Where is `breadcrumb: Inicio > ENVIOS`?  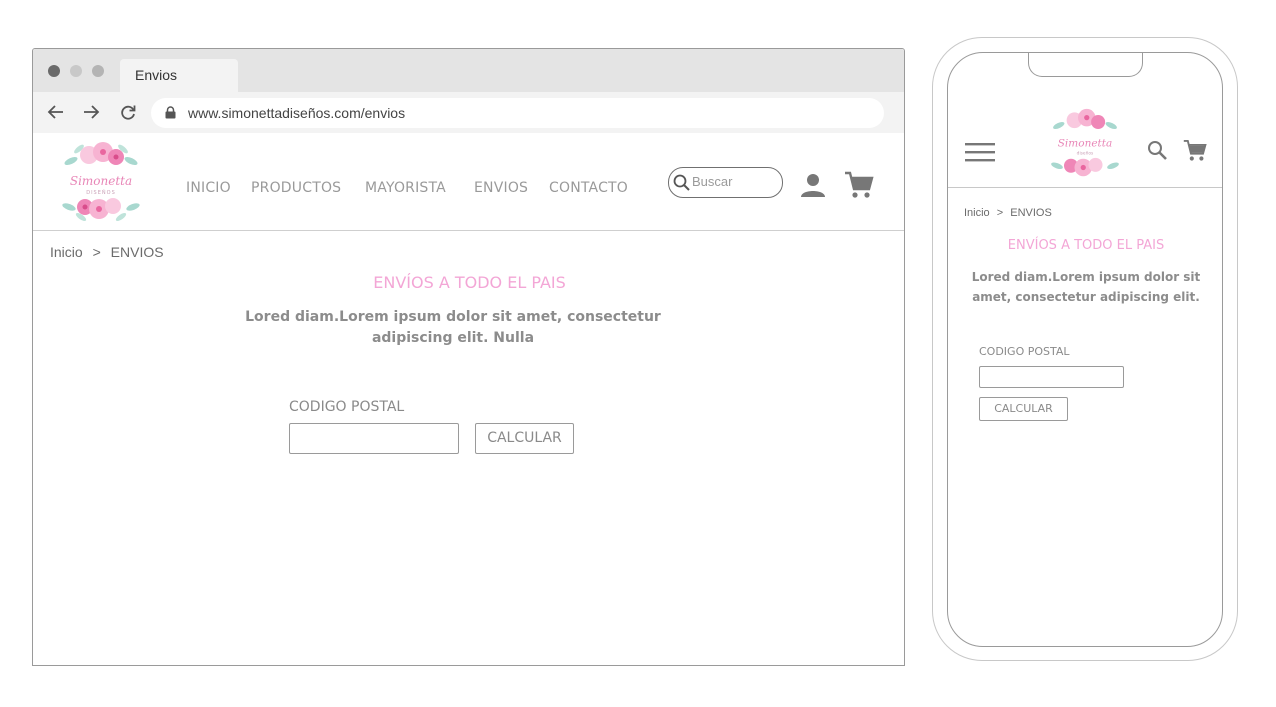 breadcrumb: Inicio > ENVIOS is located at coordinates (107, 252).